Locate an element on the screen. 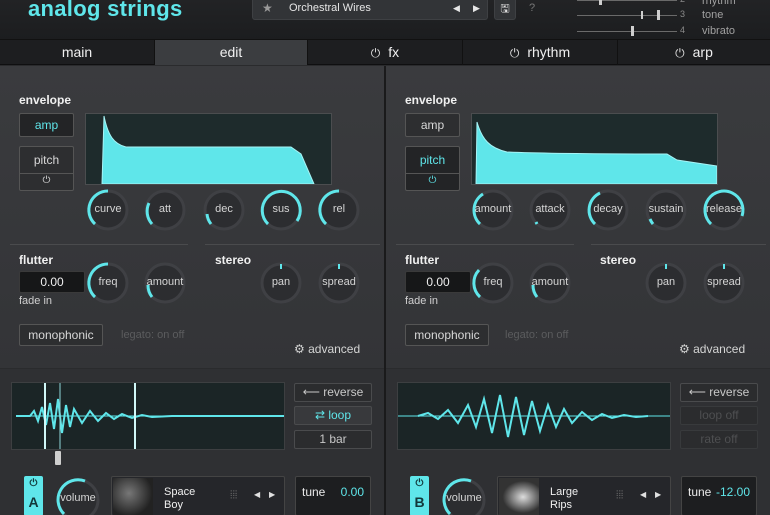  layer-b-slot-button: ⏻ B is located at coordinates (419, 495).